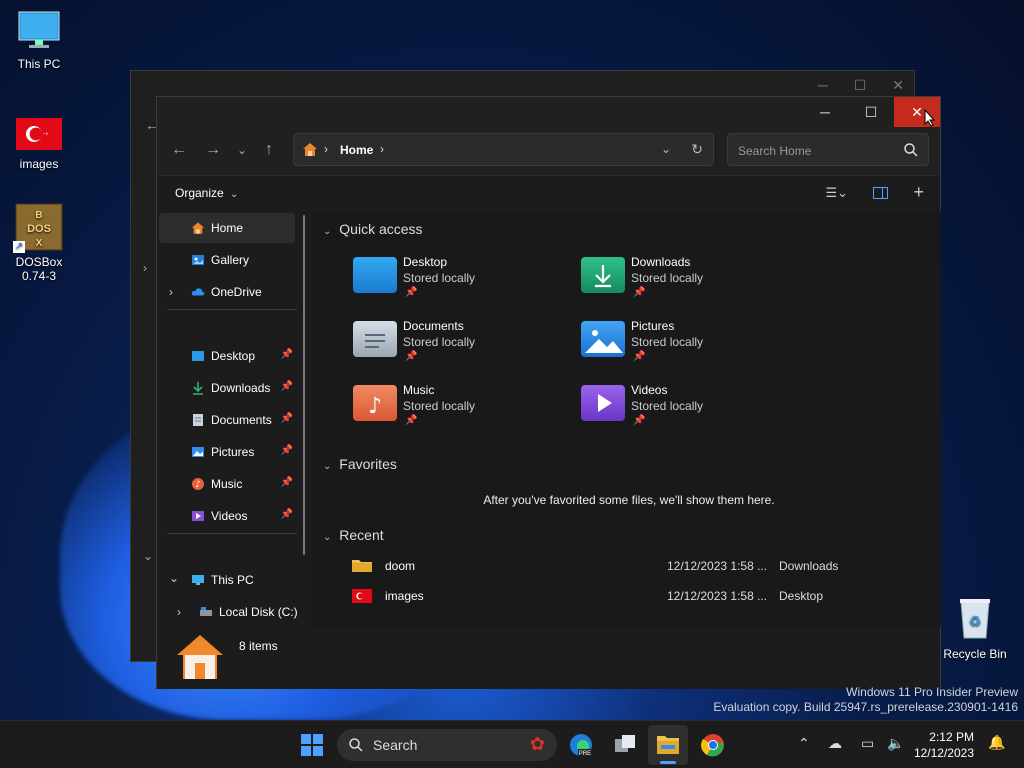 The height and width of the screenshot is (768, 1024). I want to click on recent-item-name: doom, so click(400, 566).